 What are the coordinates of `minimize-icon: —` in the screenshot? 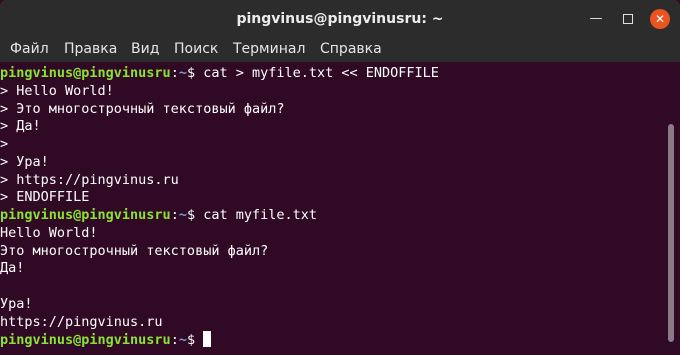 It's located at (596, 18).